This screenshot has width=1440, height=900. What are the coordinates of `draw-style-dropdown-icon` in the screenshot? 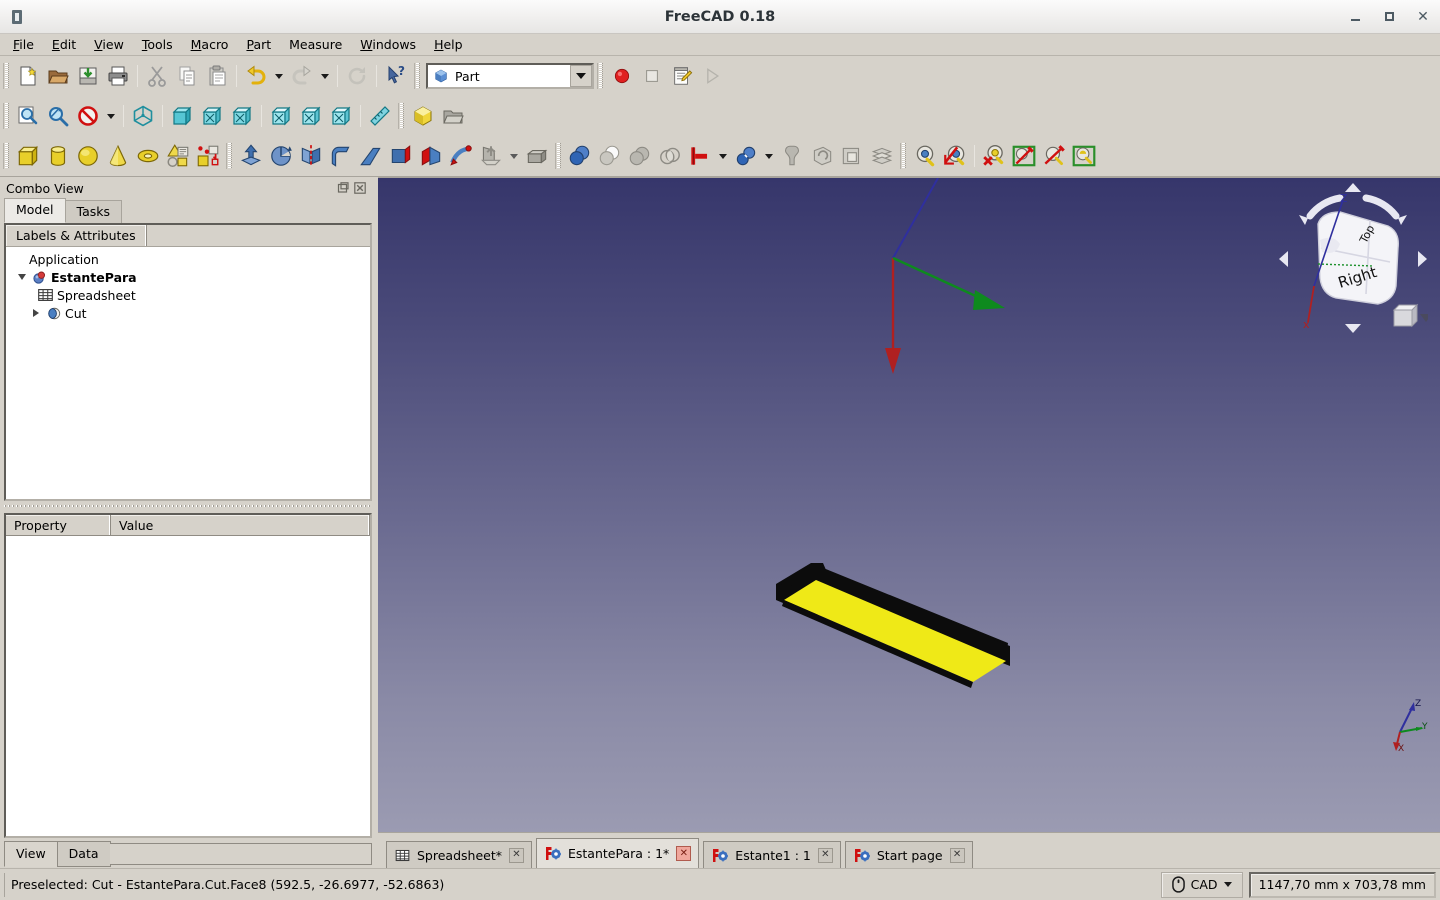 It's located at (111, 116).